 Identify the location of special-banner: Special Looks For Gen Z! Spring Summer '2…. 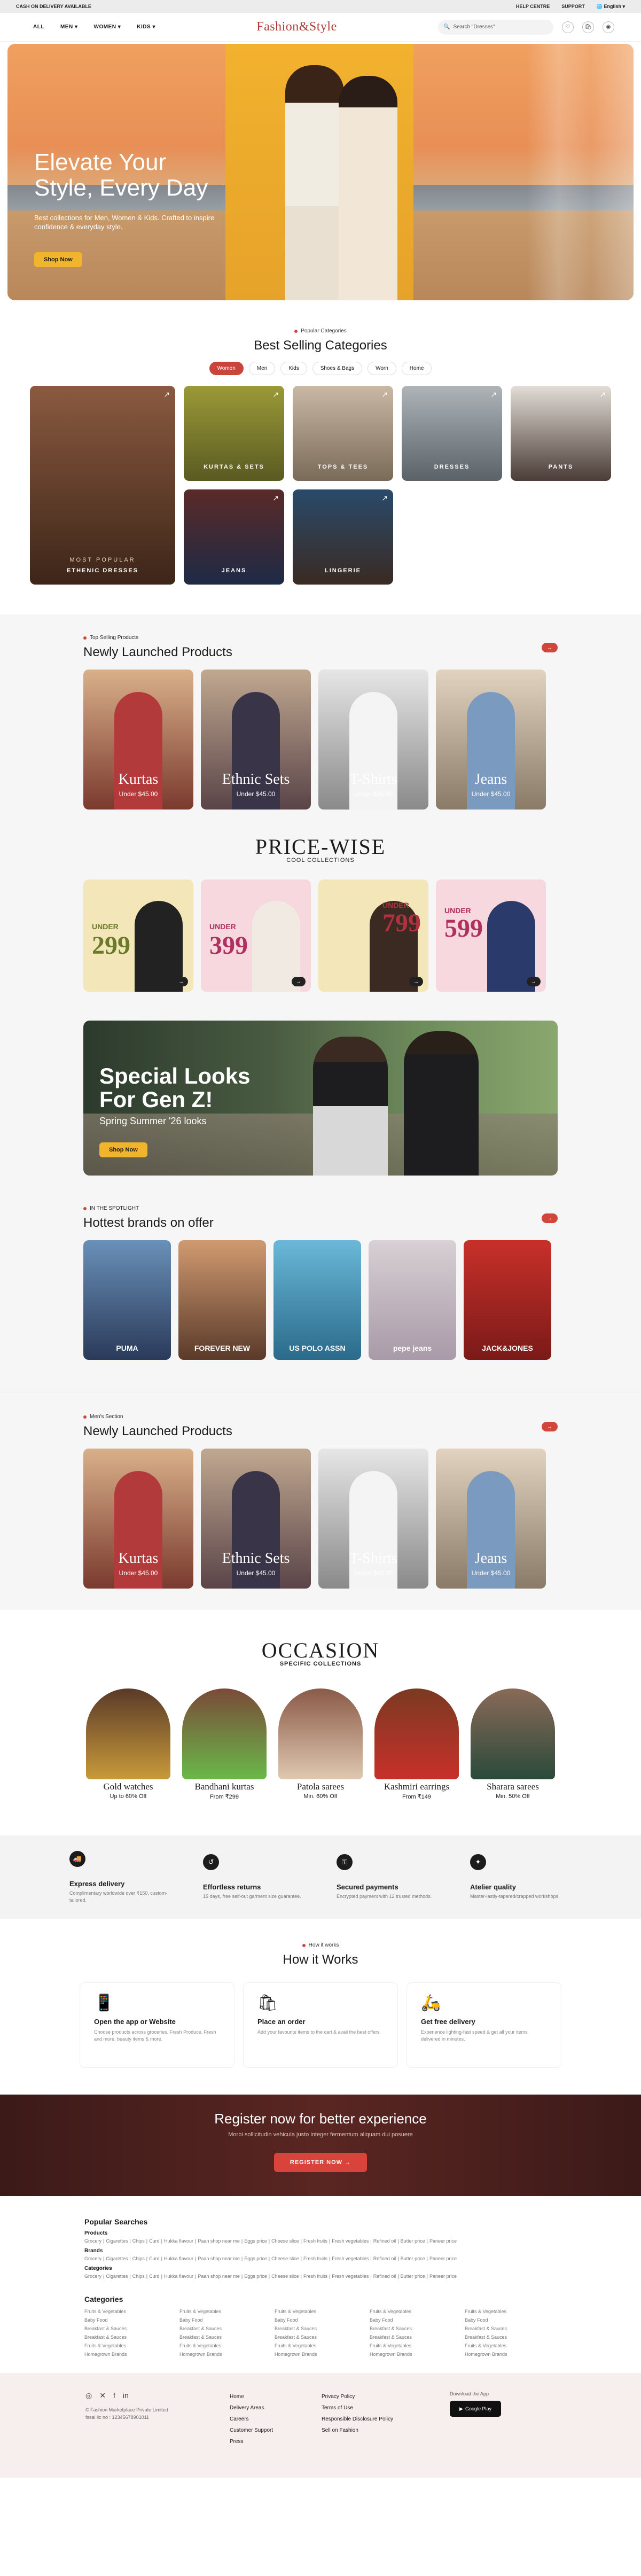
(320, 1098).